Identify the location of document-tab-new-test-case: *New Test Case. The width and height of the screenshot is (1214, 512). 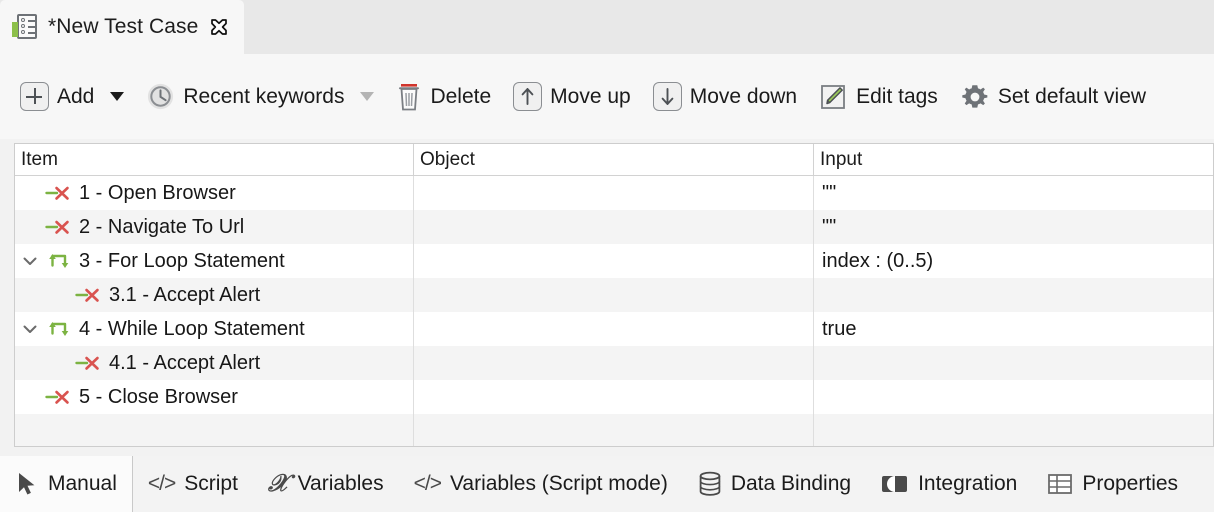
(122, 27).